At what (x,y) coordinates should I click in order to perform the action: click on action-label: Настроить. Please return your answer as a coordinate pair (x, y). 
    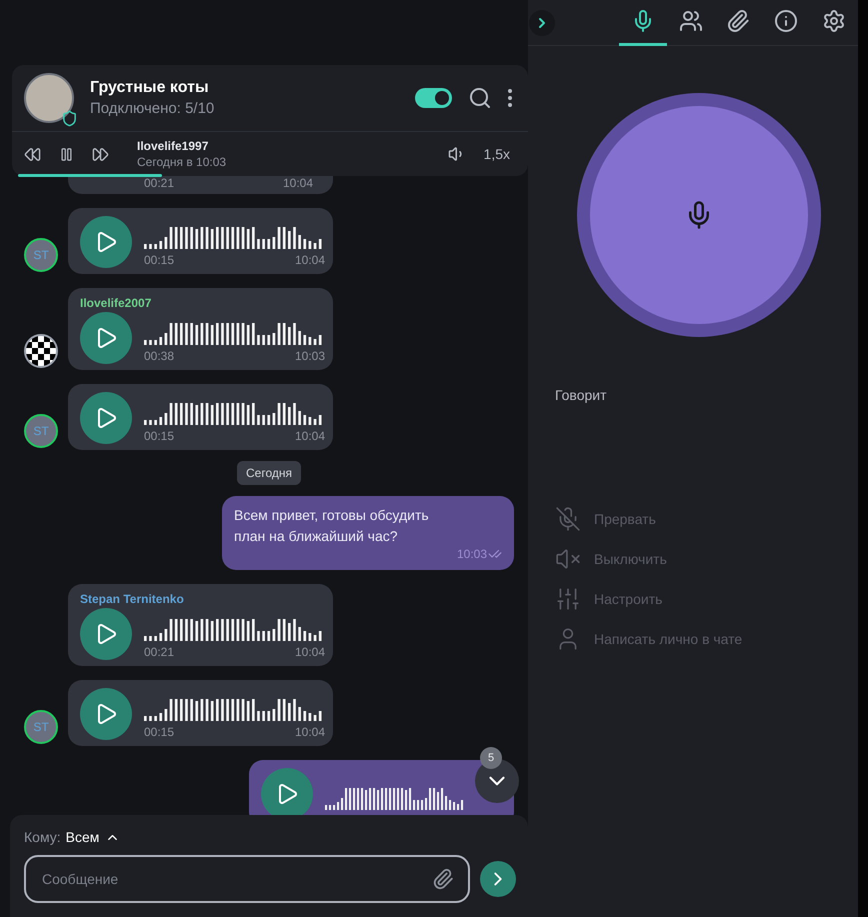
    Looking at the image, I should click on (628, 599).